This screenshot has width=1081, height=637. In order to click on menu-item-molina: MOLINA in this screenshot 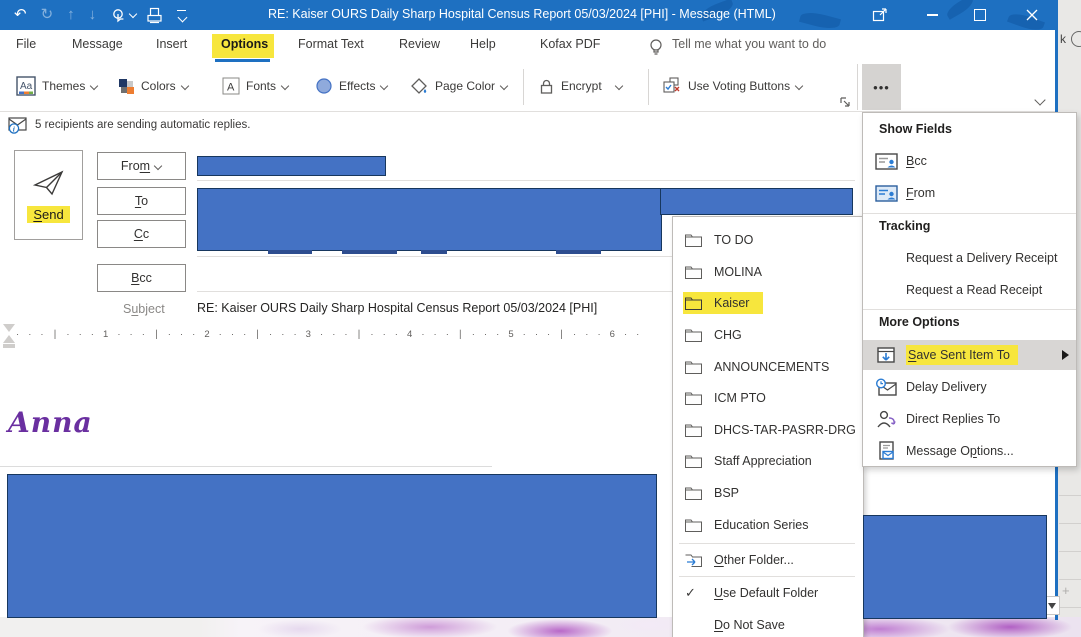, I will do `click(767, 272)`.